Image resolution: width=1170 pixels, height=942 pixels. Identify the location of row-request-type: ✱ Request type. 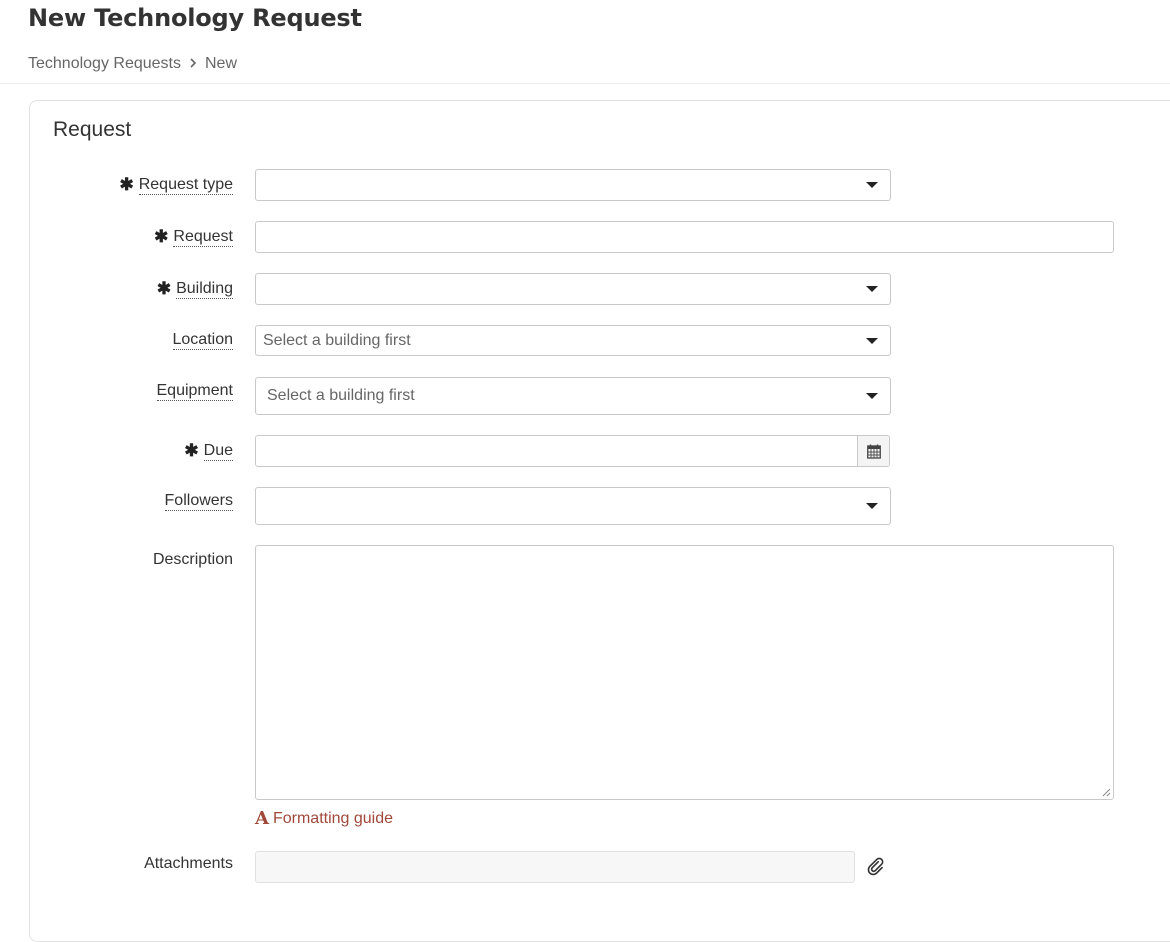
(595, 185).